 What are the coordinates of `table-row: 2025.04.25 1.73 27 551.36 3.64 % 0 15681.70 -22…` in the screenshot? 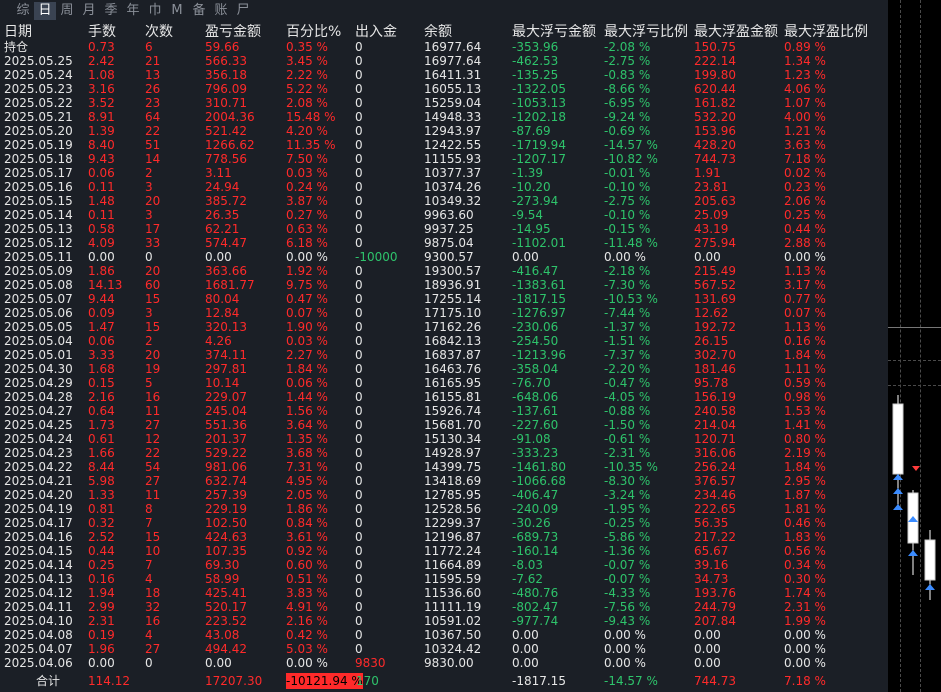 It's located at (444, 425).